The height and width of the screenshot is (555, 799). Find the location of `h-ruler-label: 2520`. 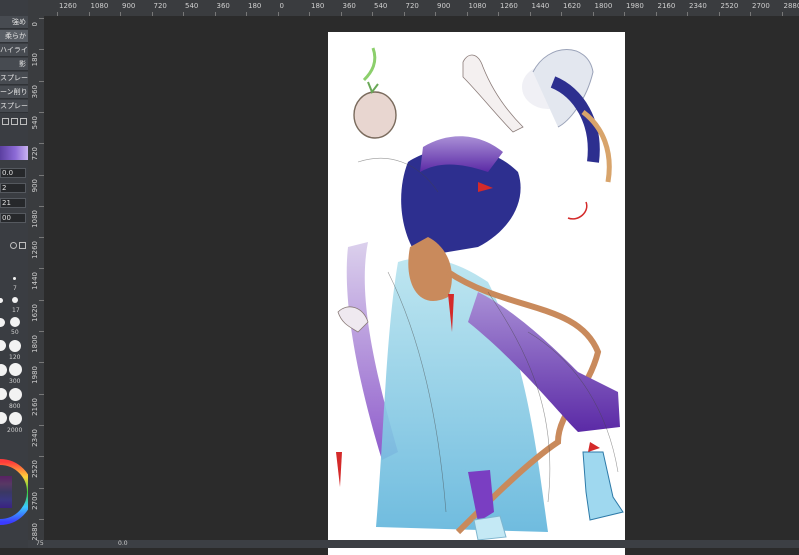

h-ruler-label: 2520 is located at coordinates (730, 6).